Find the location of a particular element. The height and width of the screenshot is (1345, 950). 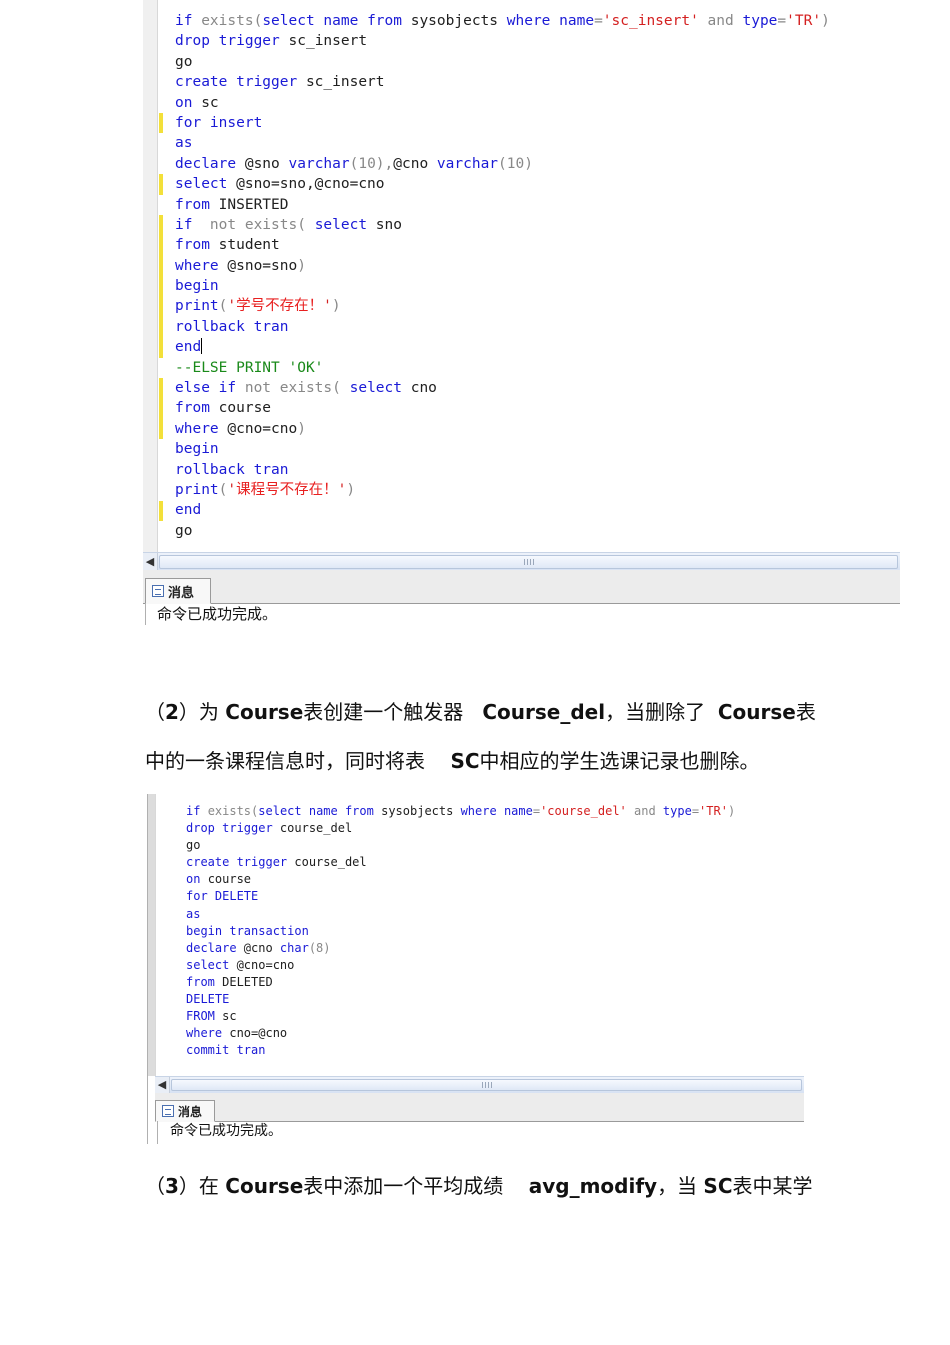

code-token: DELETED is located at coordinates (247, 981).